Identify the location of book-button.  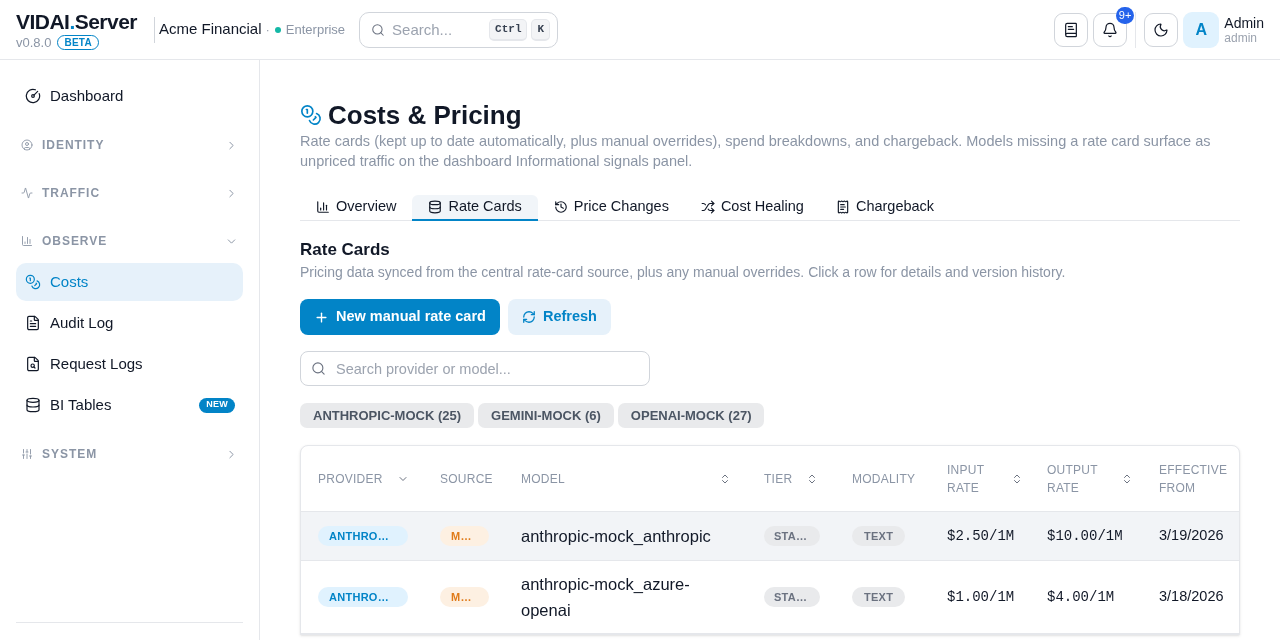
(1071, 29).